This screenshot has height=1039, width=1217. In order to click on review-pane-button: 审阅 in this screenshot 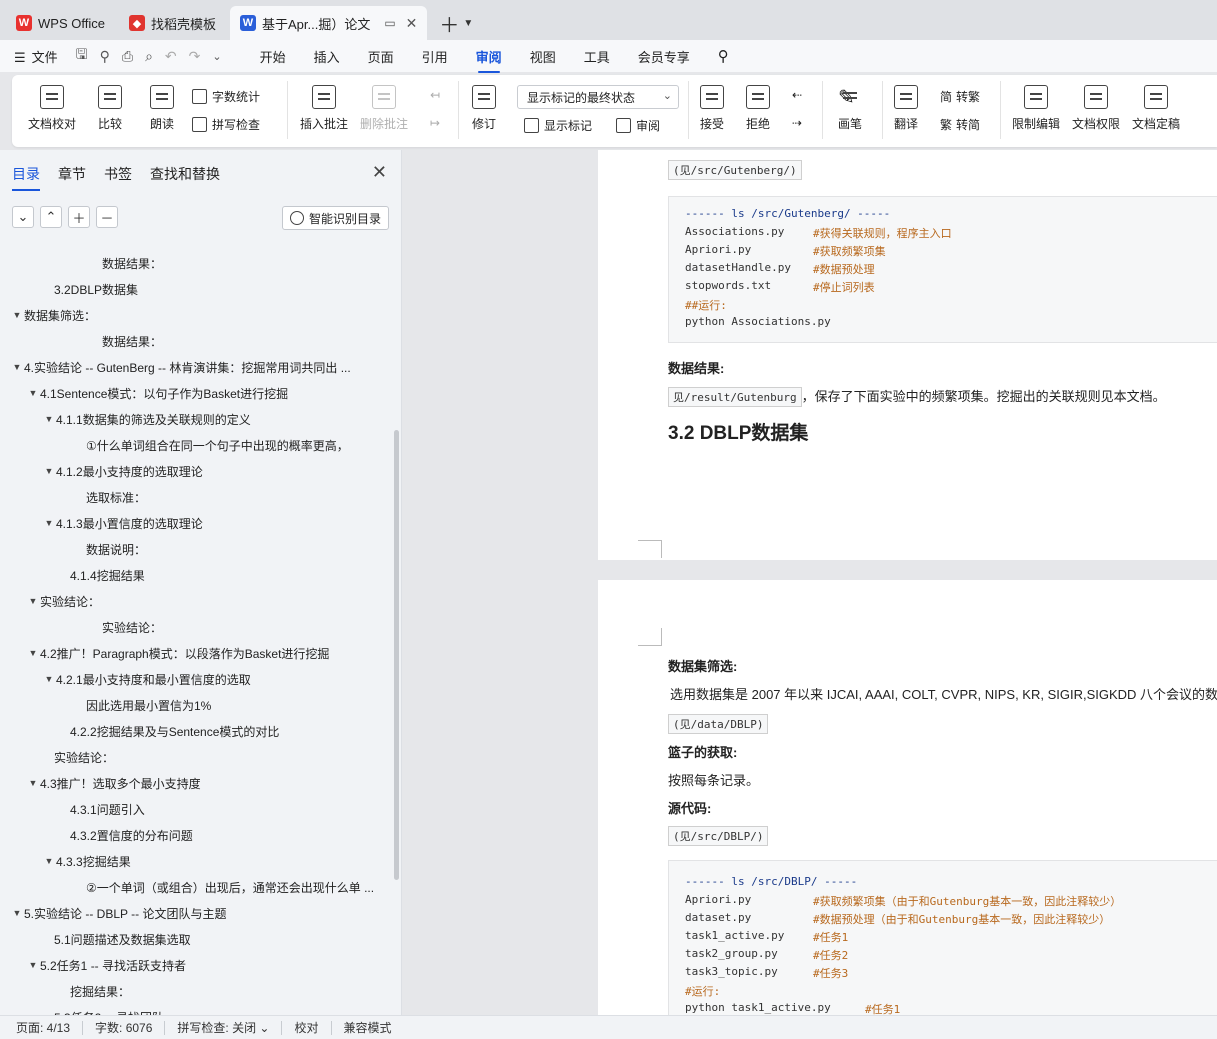, I will do `click(638, 125)`.